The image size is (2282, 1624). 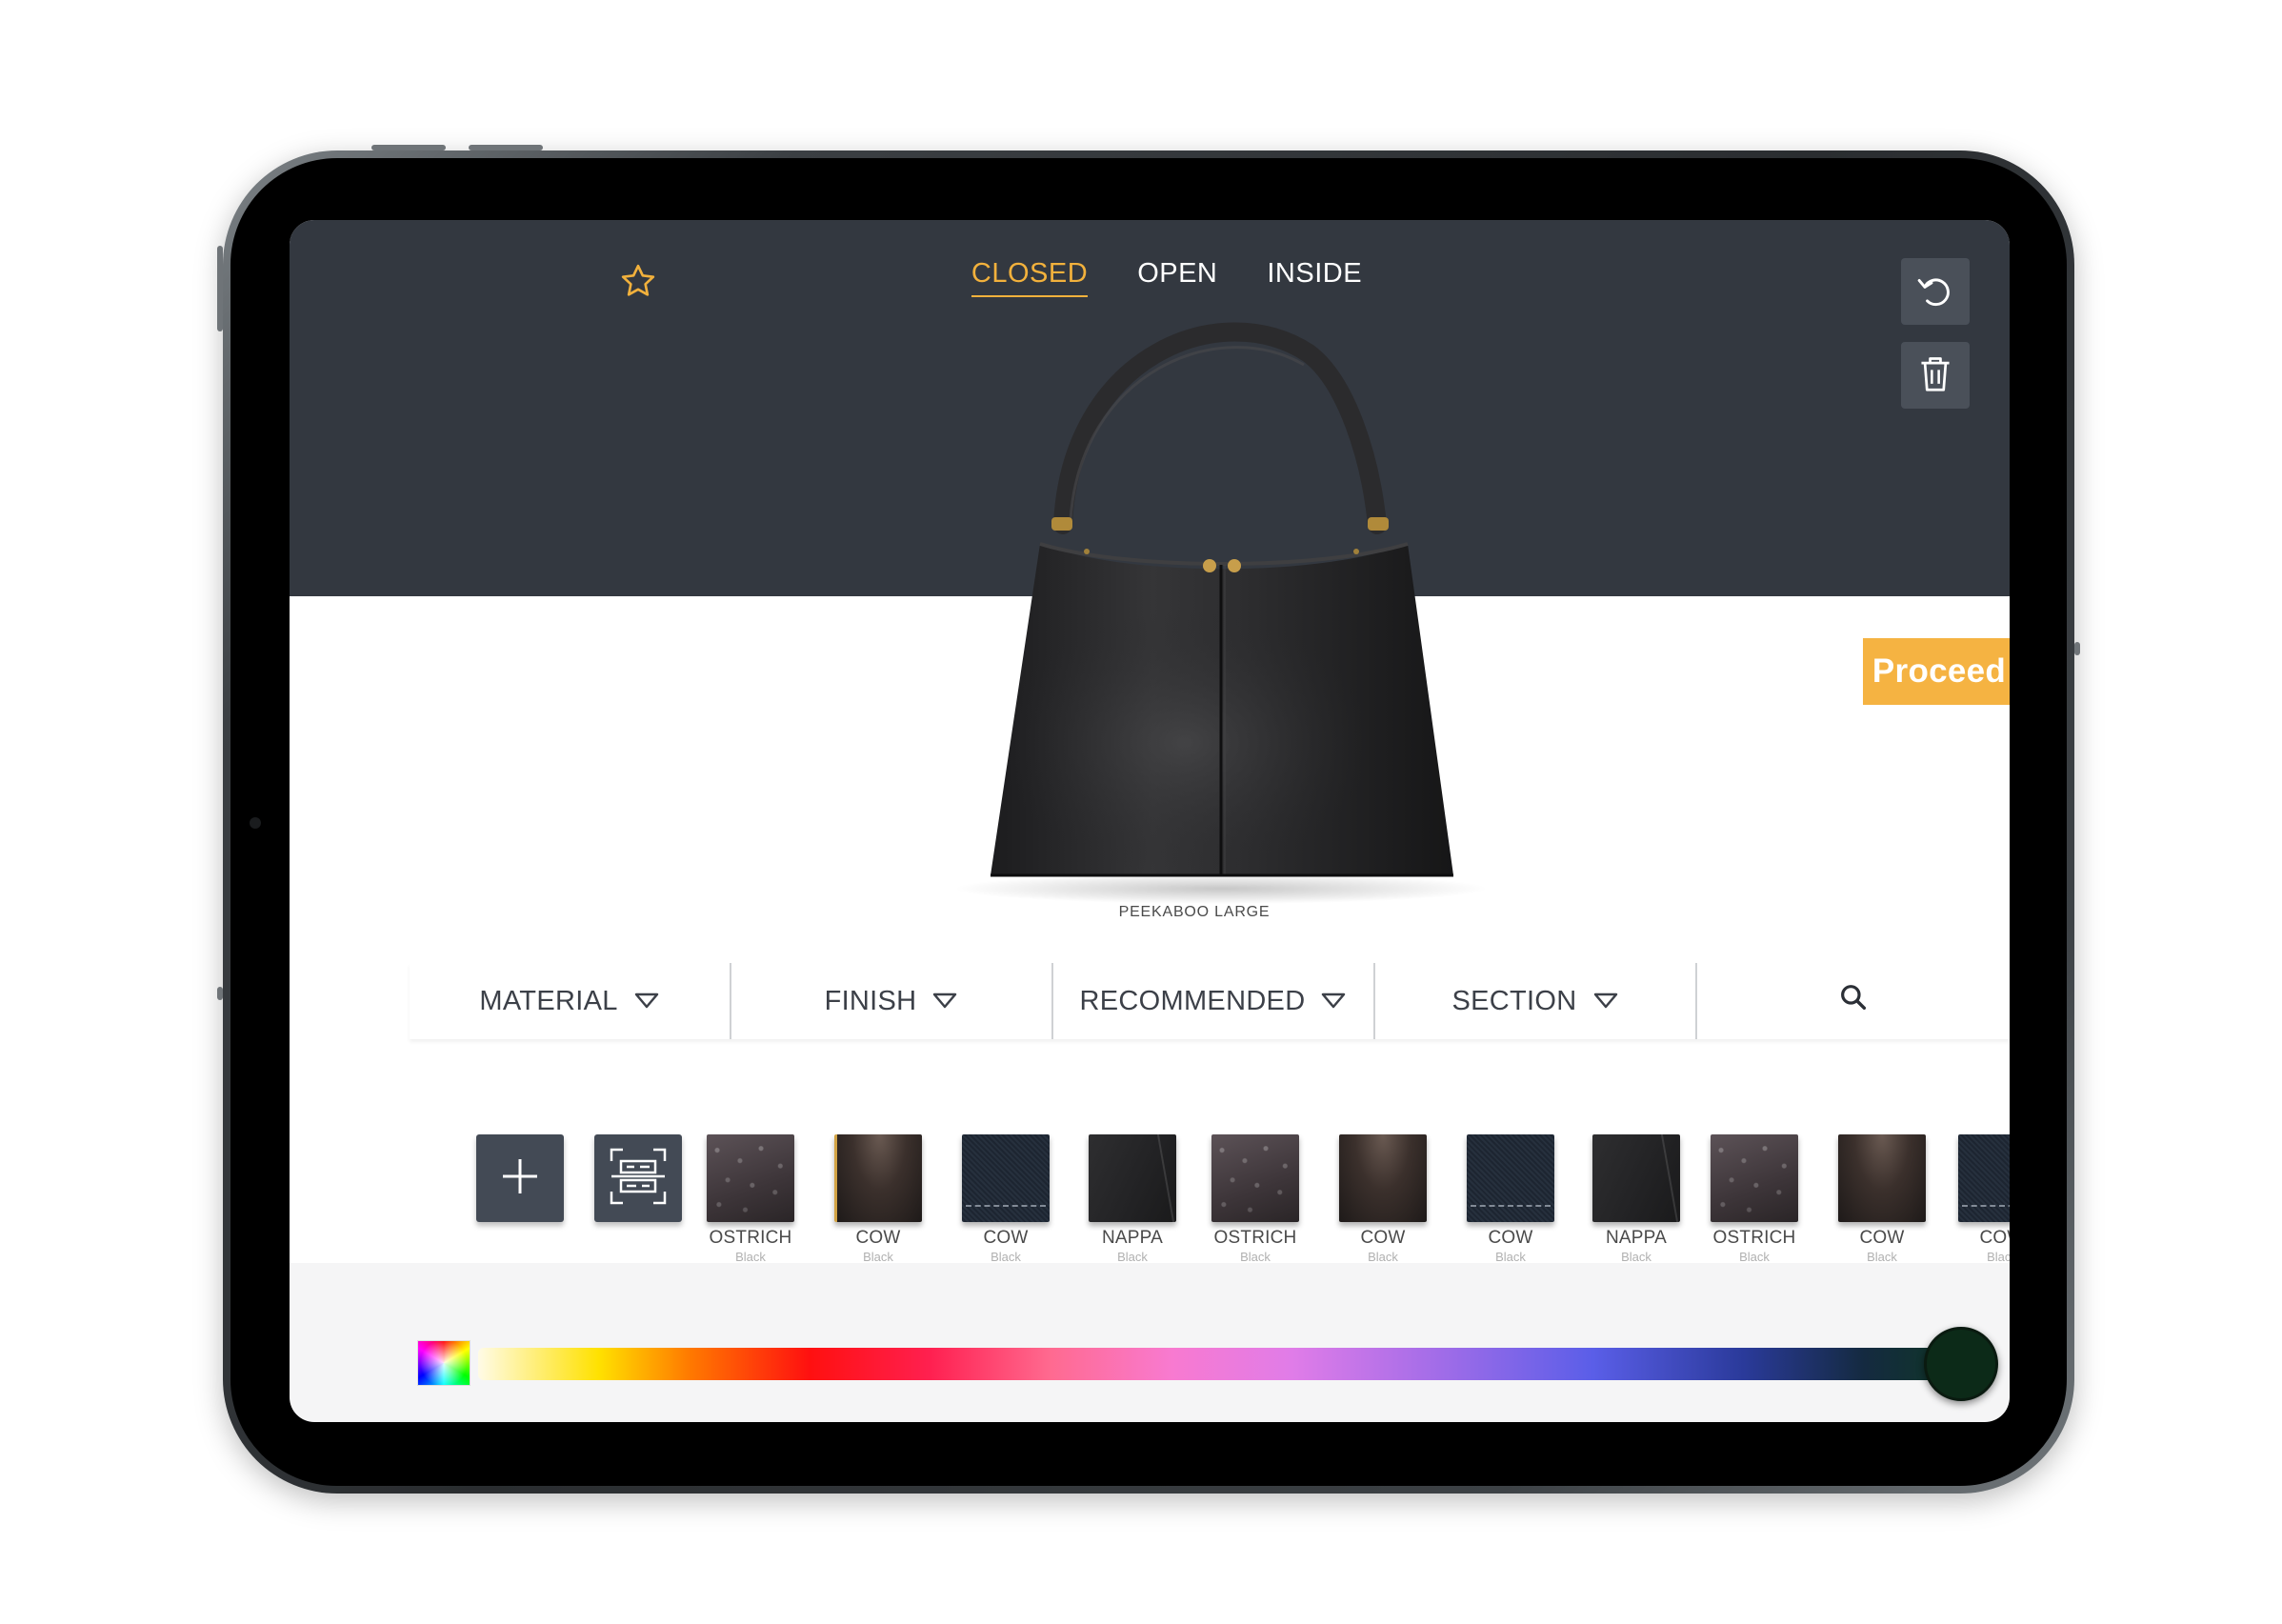 I want to click on add-material-button, so click(x=520, y=1178).